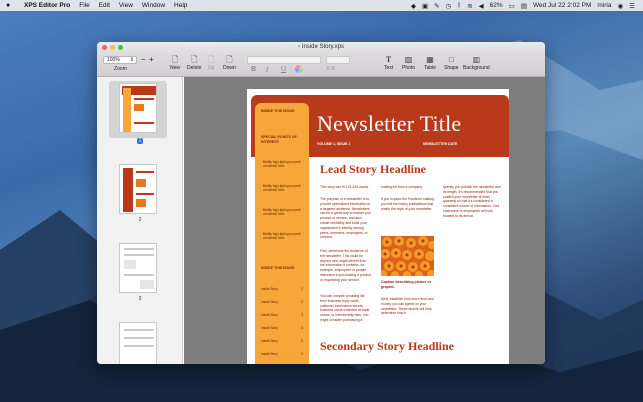 This screenshot has height=402, width=643. What do you see at coordinates (120, 69) in the screenshot?
I see `zoom-label: Zoom` at bounding box center [120, 69].